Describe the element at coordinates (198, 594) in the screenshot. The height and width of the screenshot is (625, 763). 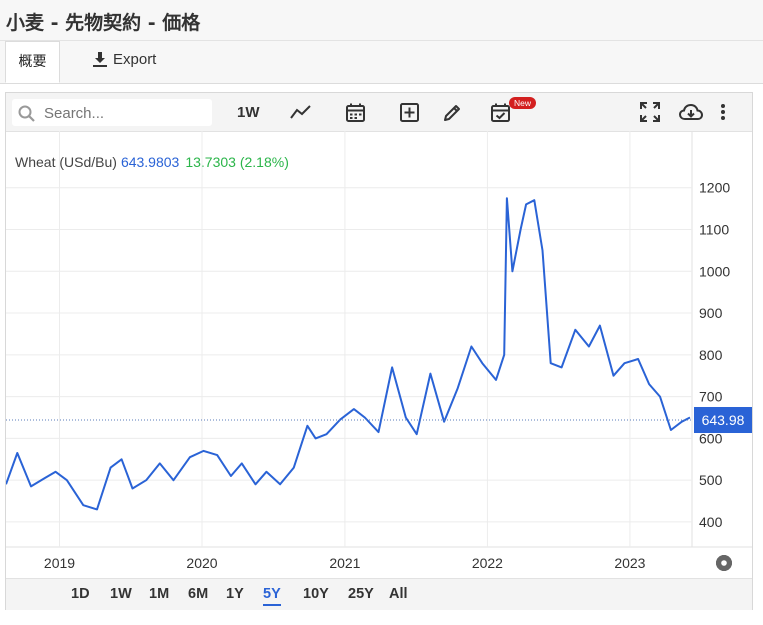
I see `range-6m-button: 6M` at that location.